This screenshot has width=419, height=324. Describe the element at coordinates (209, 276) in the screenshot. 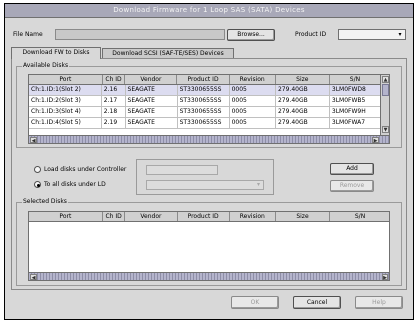

I see `selected-horizontal-scrollbar: ◀ ▶` at that location.